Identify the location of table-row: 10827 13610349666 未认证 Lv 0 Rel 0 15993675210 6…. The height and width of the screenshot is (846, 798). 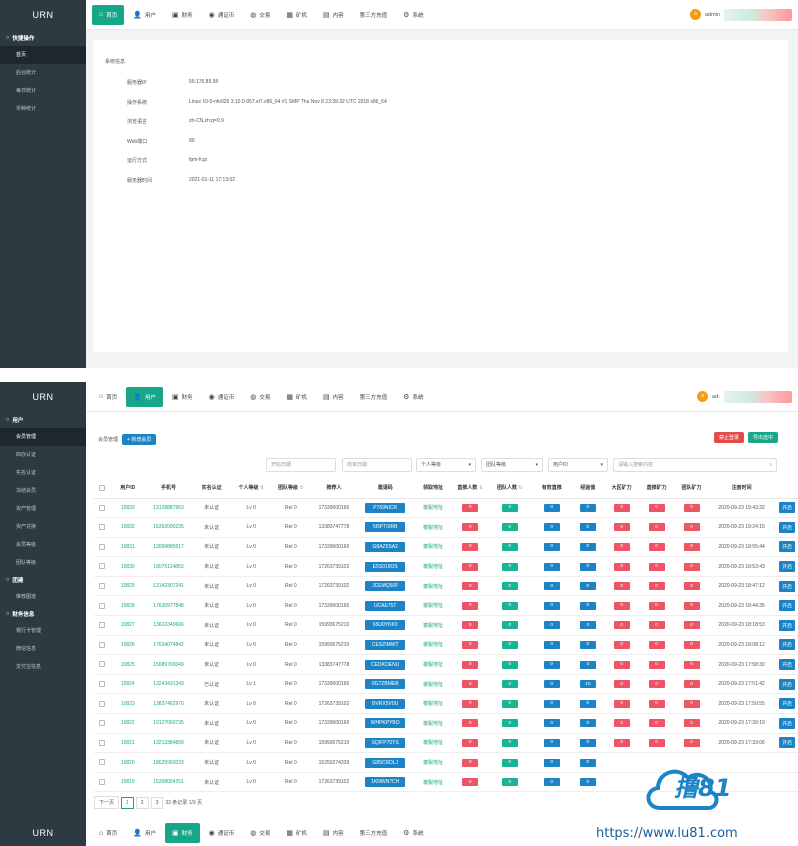
(446, 625).